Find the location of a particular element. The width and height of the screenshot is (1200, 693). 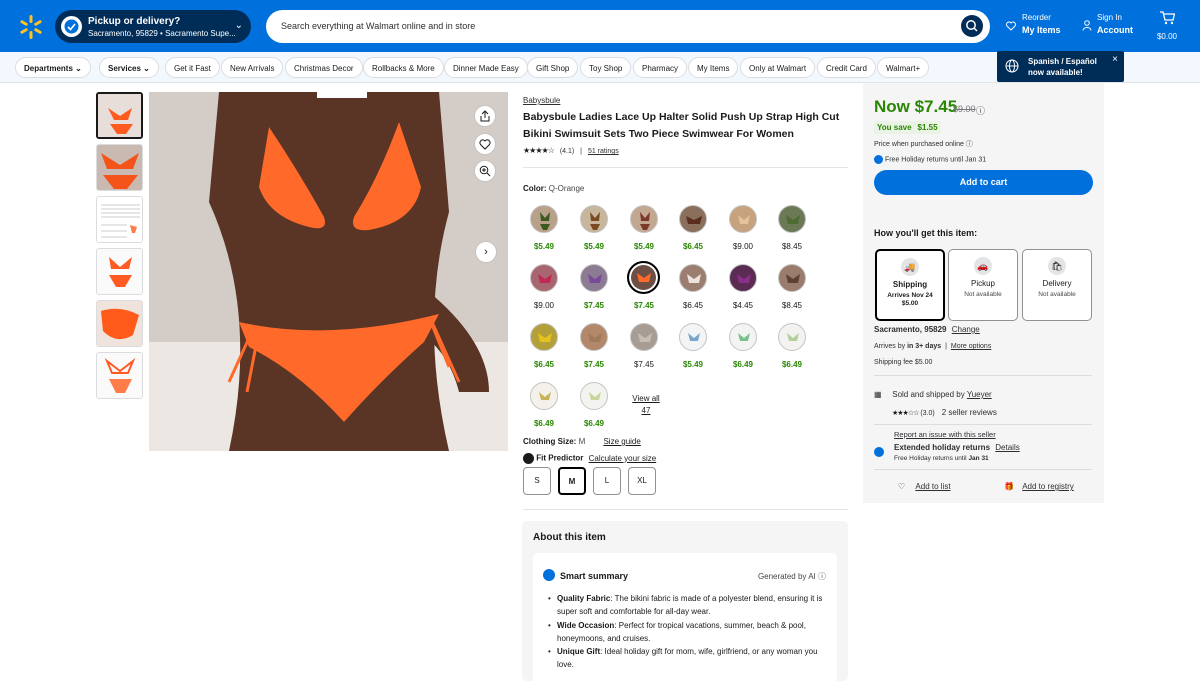

close-icon: × is located at coordinates (1115, 59).